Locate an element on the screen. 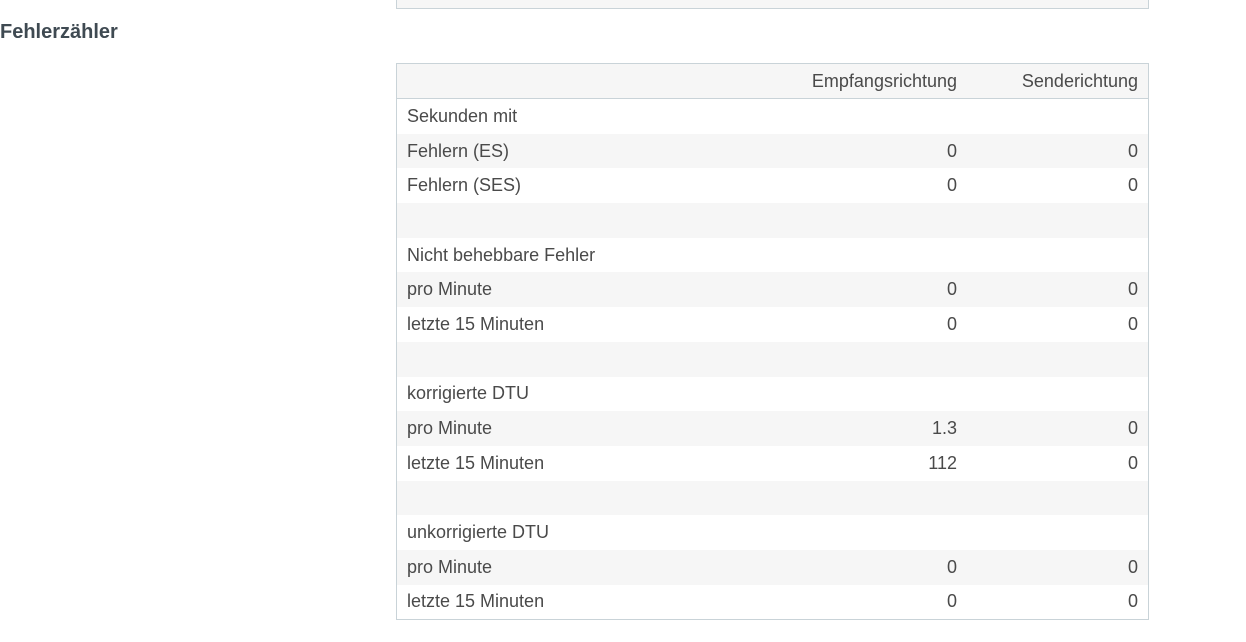 This screenshot has height=642, width=1246. header-label is located at coordinates (571, 81).